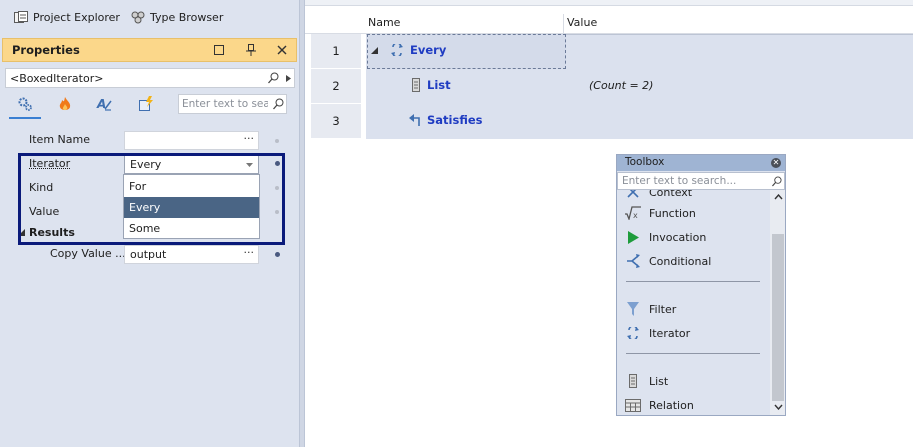 Image resolution: width=913 pixels, height=447 pixels. Describe the element at coordinates (633, 381) in the screenshot. I see `list-icon` at that location.